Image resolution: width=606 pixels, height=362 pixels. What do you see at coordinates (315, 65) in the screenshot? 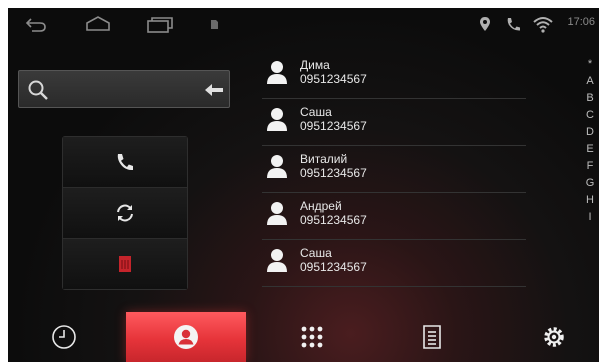
I see `contact-name: Дима` at bounding box center [315, 65].